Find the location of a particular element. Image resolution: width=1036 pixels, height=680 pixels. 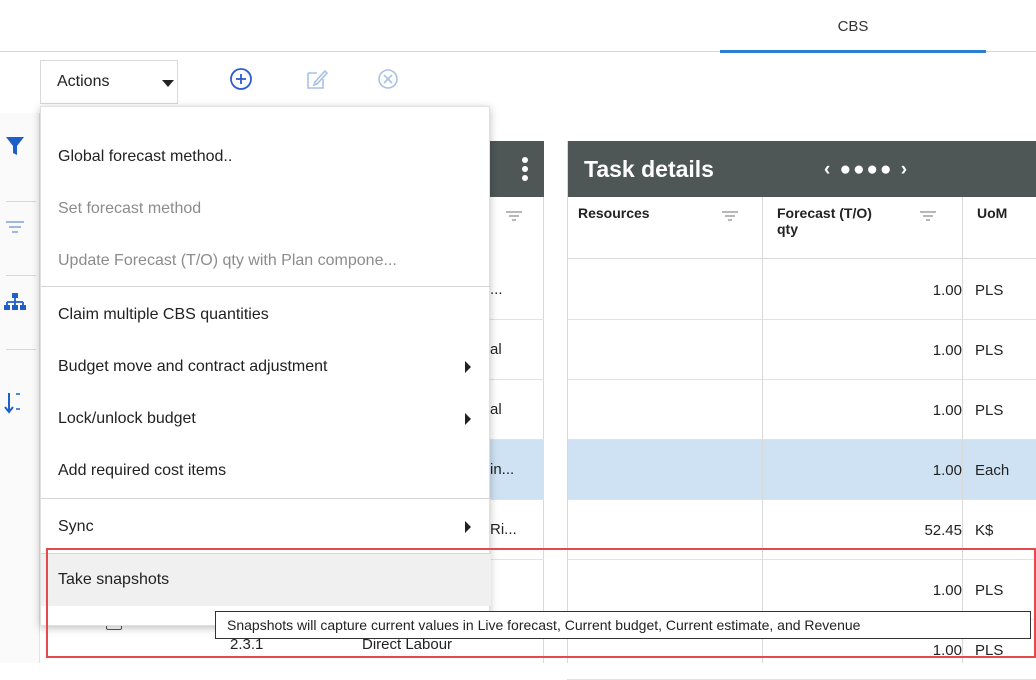

menu-item-label: Set forecast method is located at coordinates (130, 208).